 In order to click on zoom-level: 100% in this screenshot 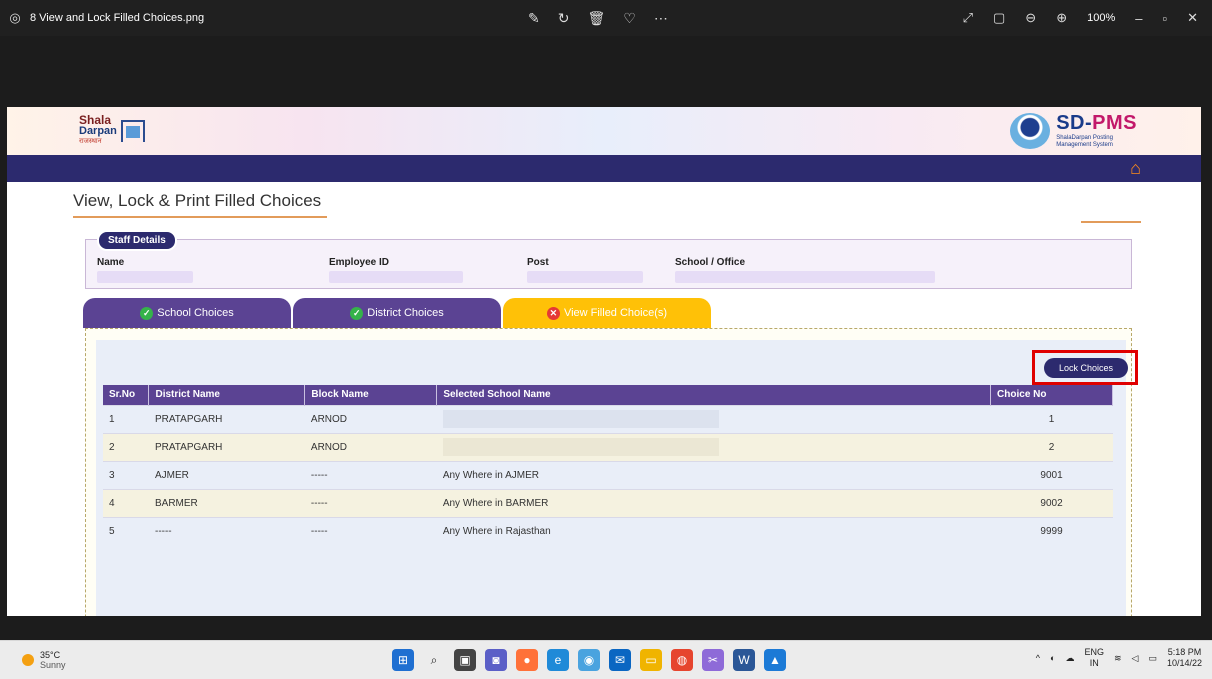, I will do `click(1101, 18)`.